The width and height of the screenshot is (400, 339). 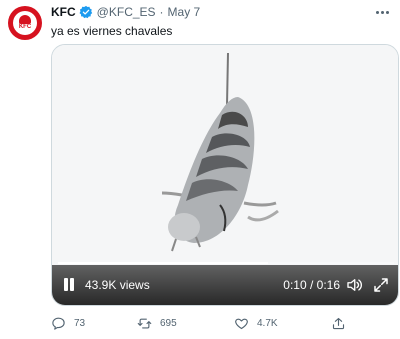 I want to click on heart-icon, so click(x=241, y=323).